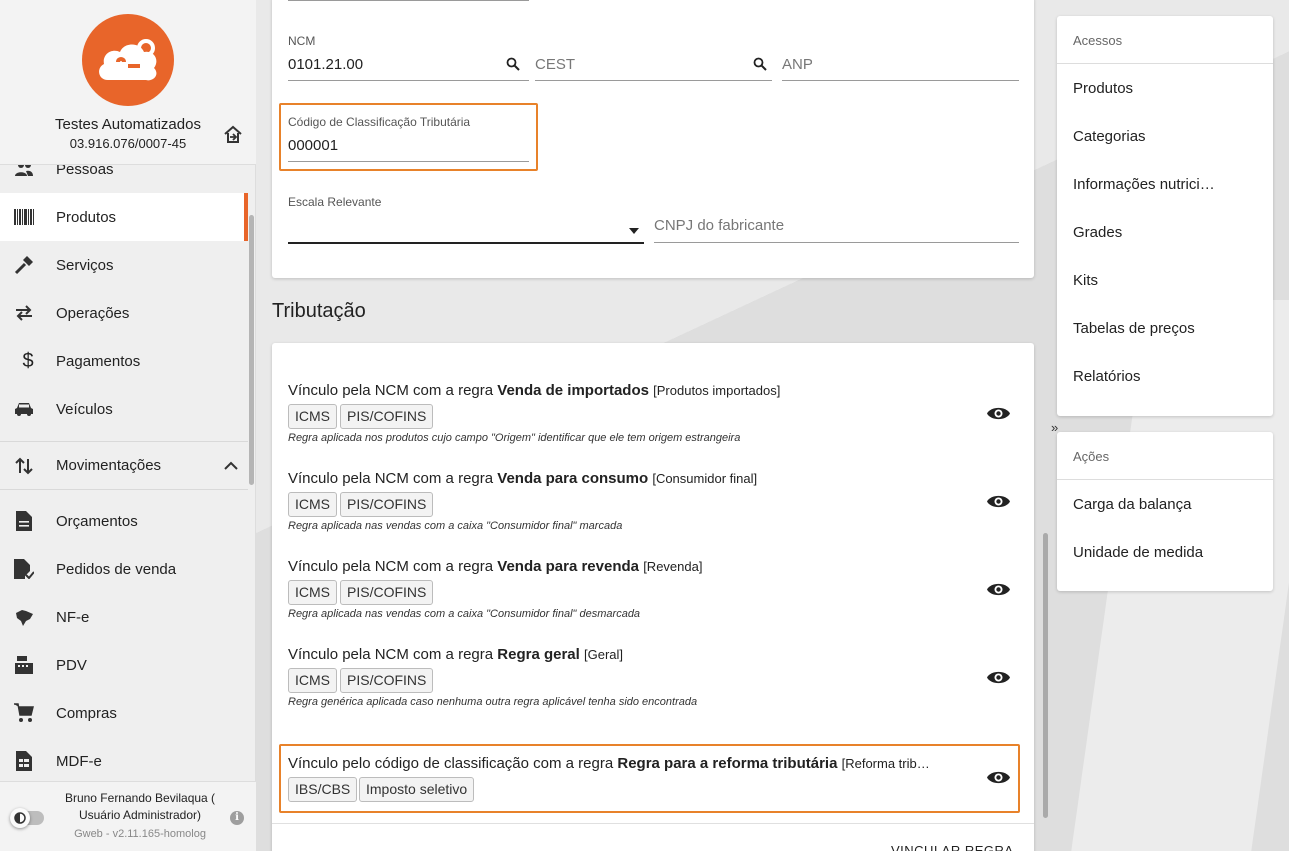  What do you see at coordinates (797, 64) in the screenshot?
I see `anp-input: ANP` at bounding box center [797, 64].